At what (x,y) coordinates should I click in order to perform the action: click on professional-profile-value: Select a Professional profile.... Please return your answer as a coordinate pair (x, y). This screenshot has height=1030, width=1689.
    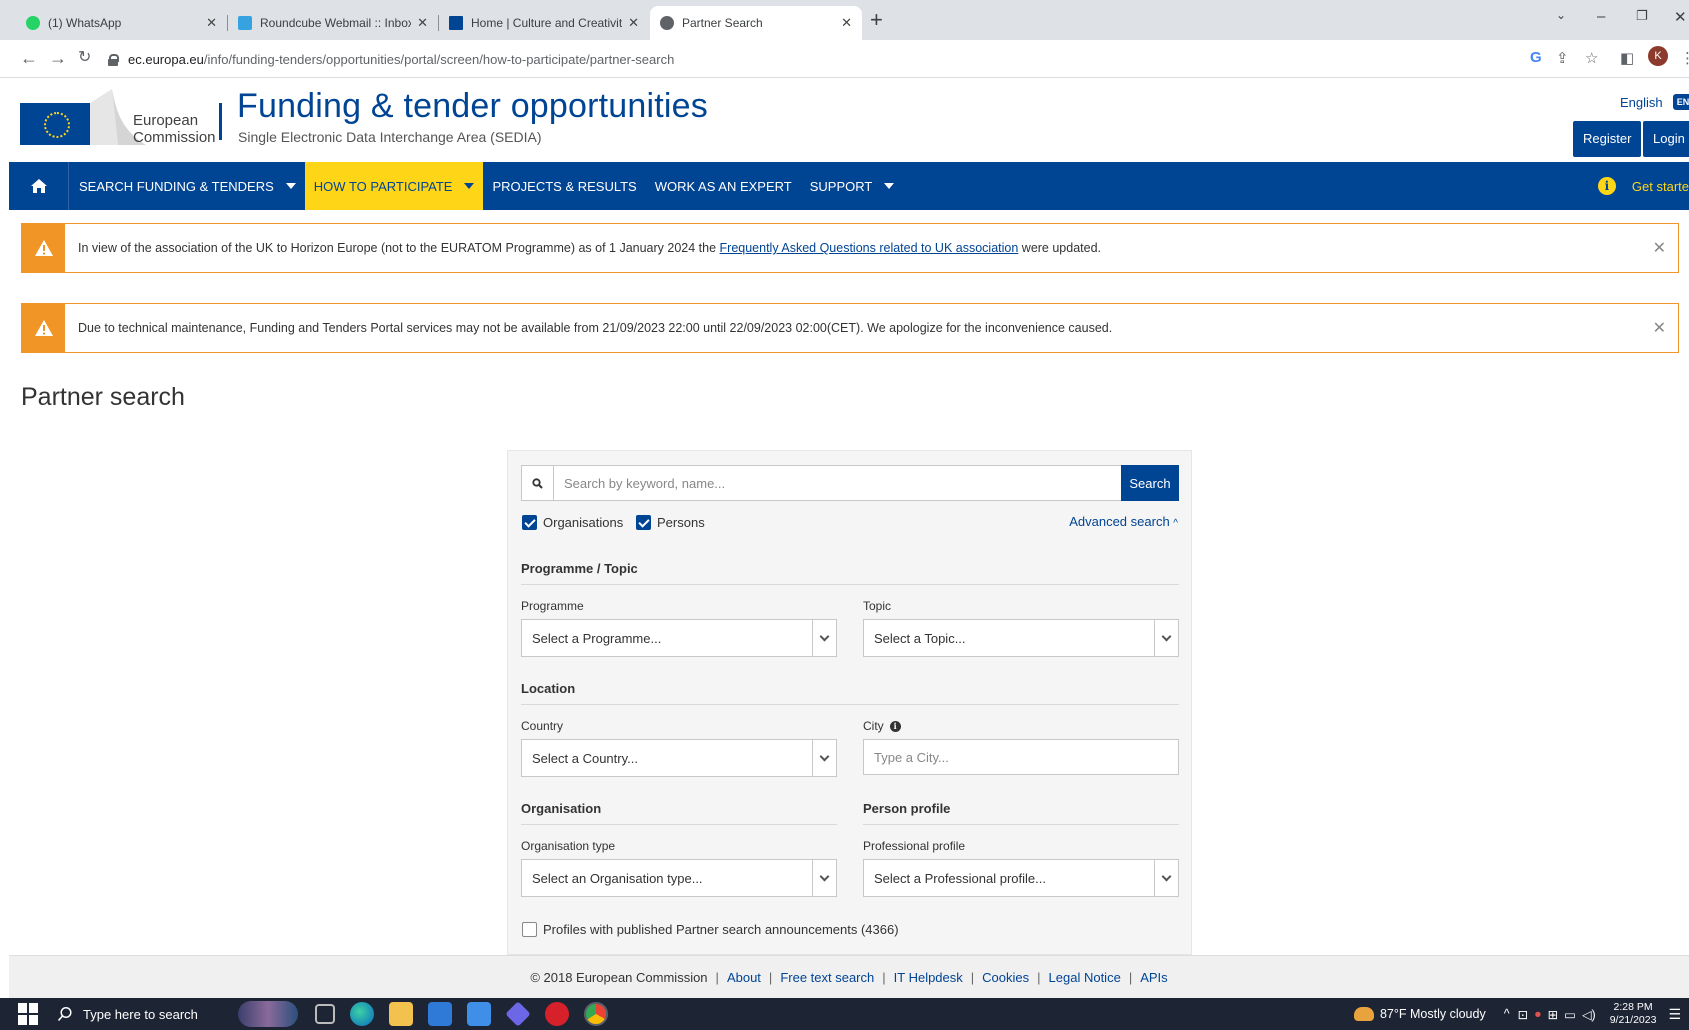
    Looking at the image, I should click on (960, 878).